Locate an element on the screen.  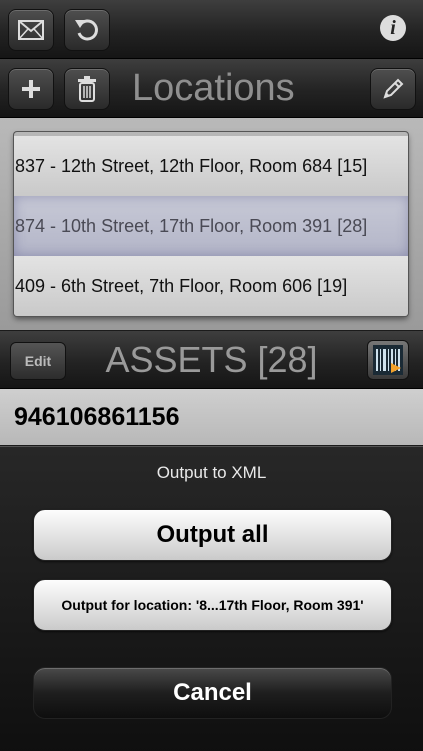
action-sheet-title: Output to XML is located at coordinates (211, 472).